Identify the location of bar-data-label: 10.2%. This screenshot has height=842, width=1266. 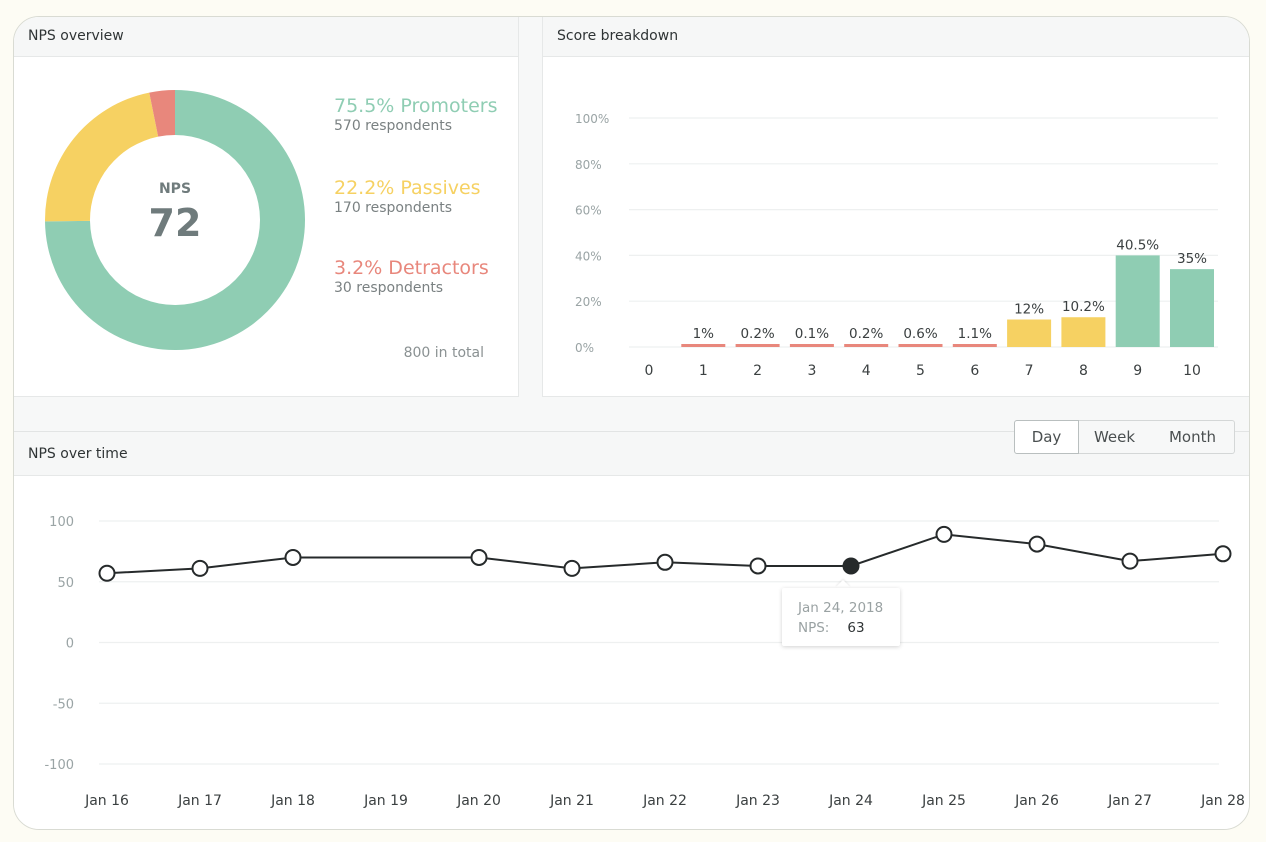
(1083, 307).